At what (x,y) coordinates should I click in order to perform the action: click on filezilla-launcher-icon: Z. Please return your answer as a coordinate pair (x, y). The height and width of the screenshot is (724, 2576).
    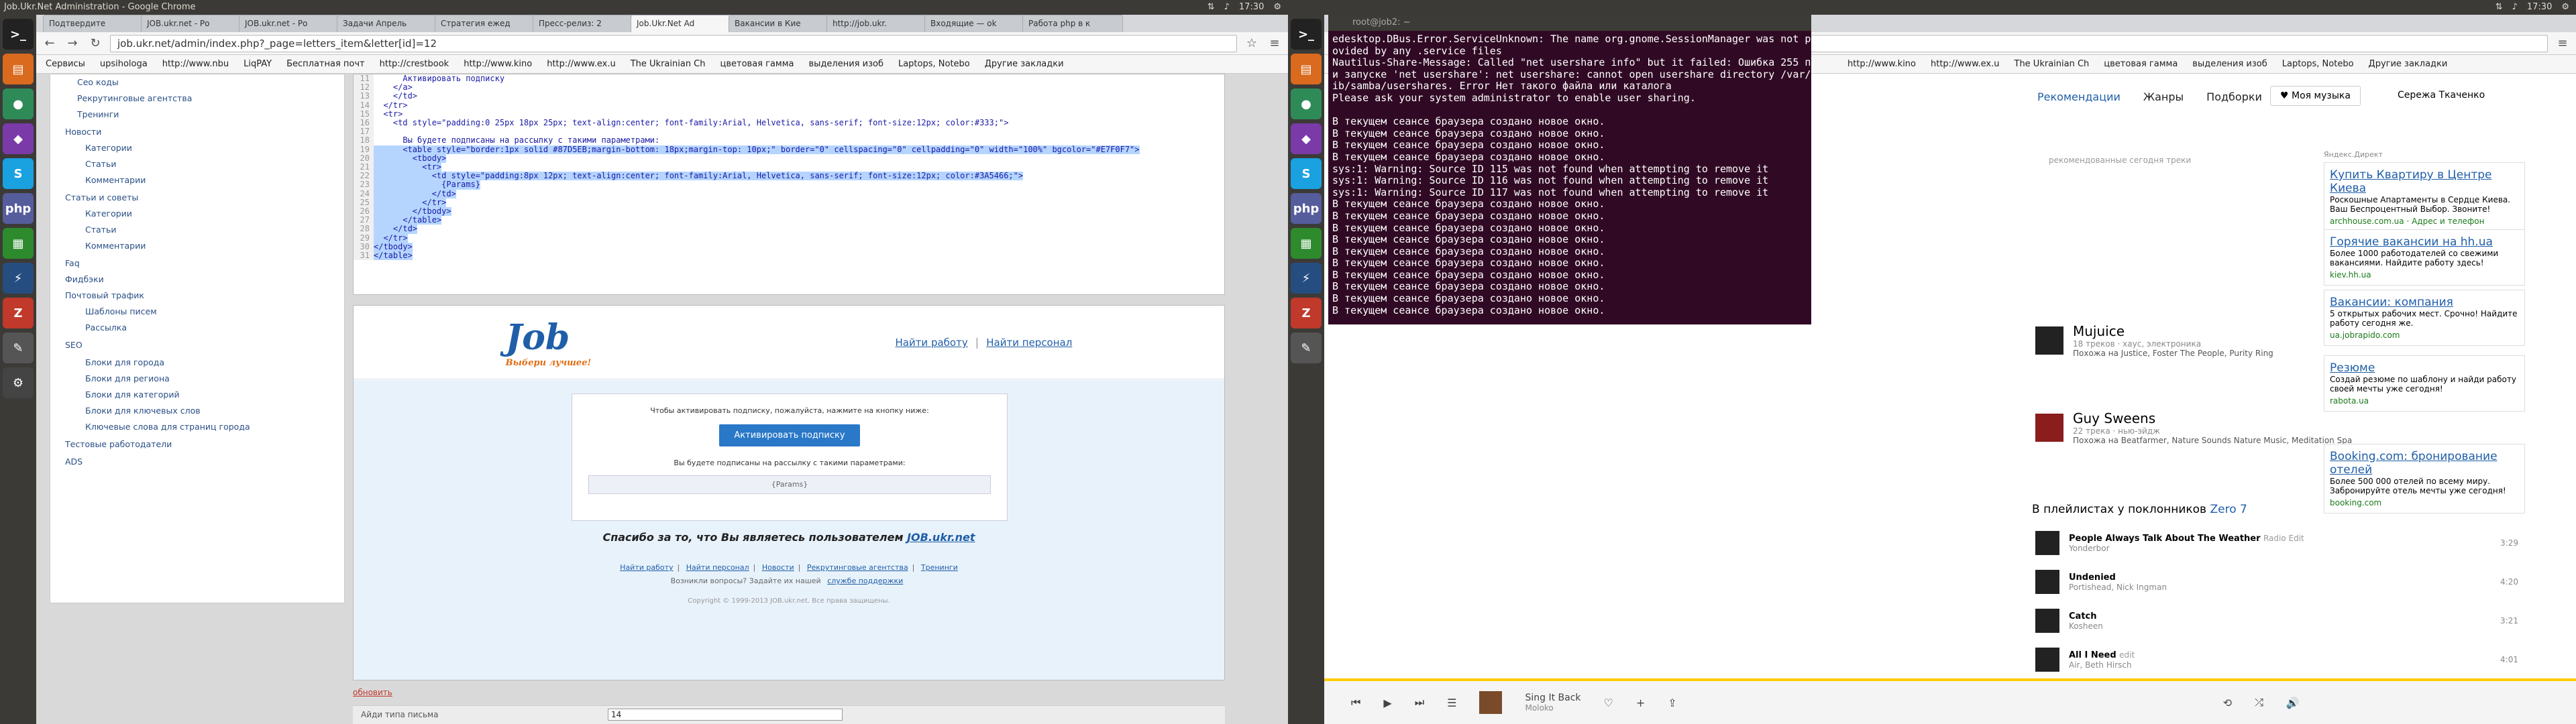
    Looking at the image, I should click on (18, 313).